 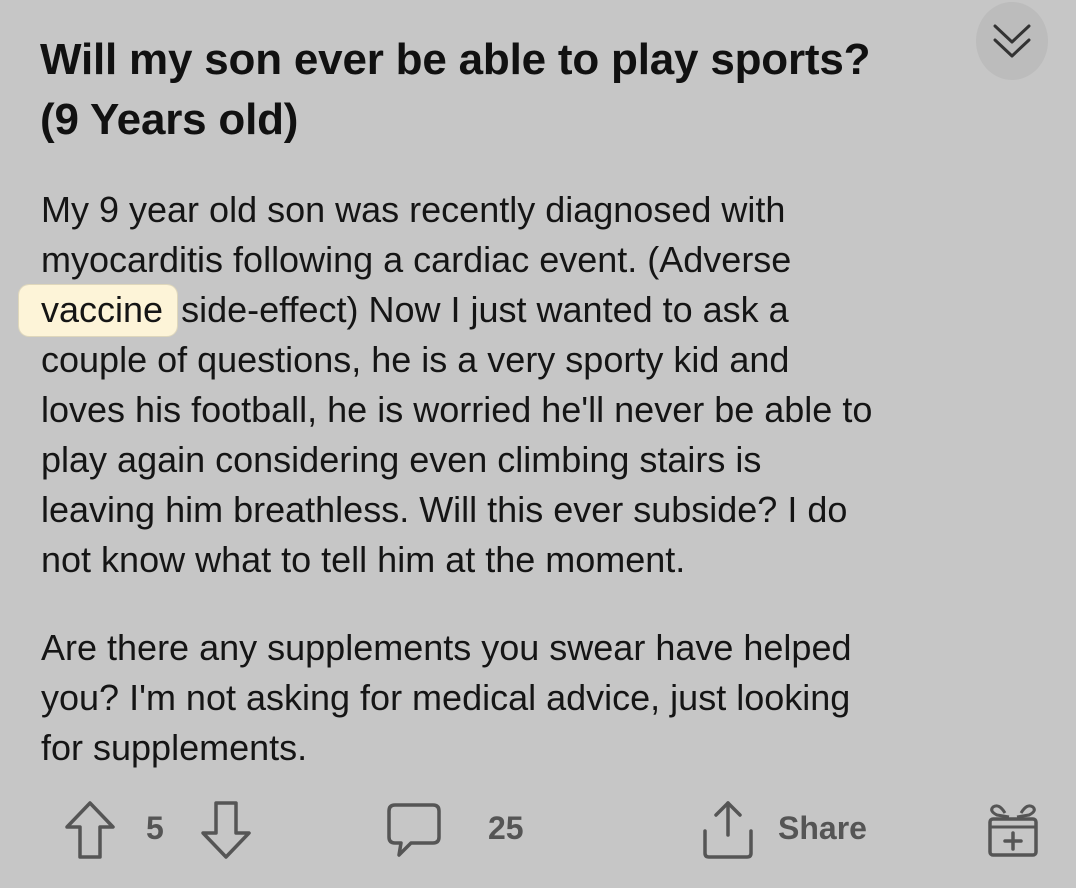 I want to click on share-button, so click(x=728, y=829).